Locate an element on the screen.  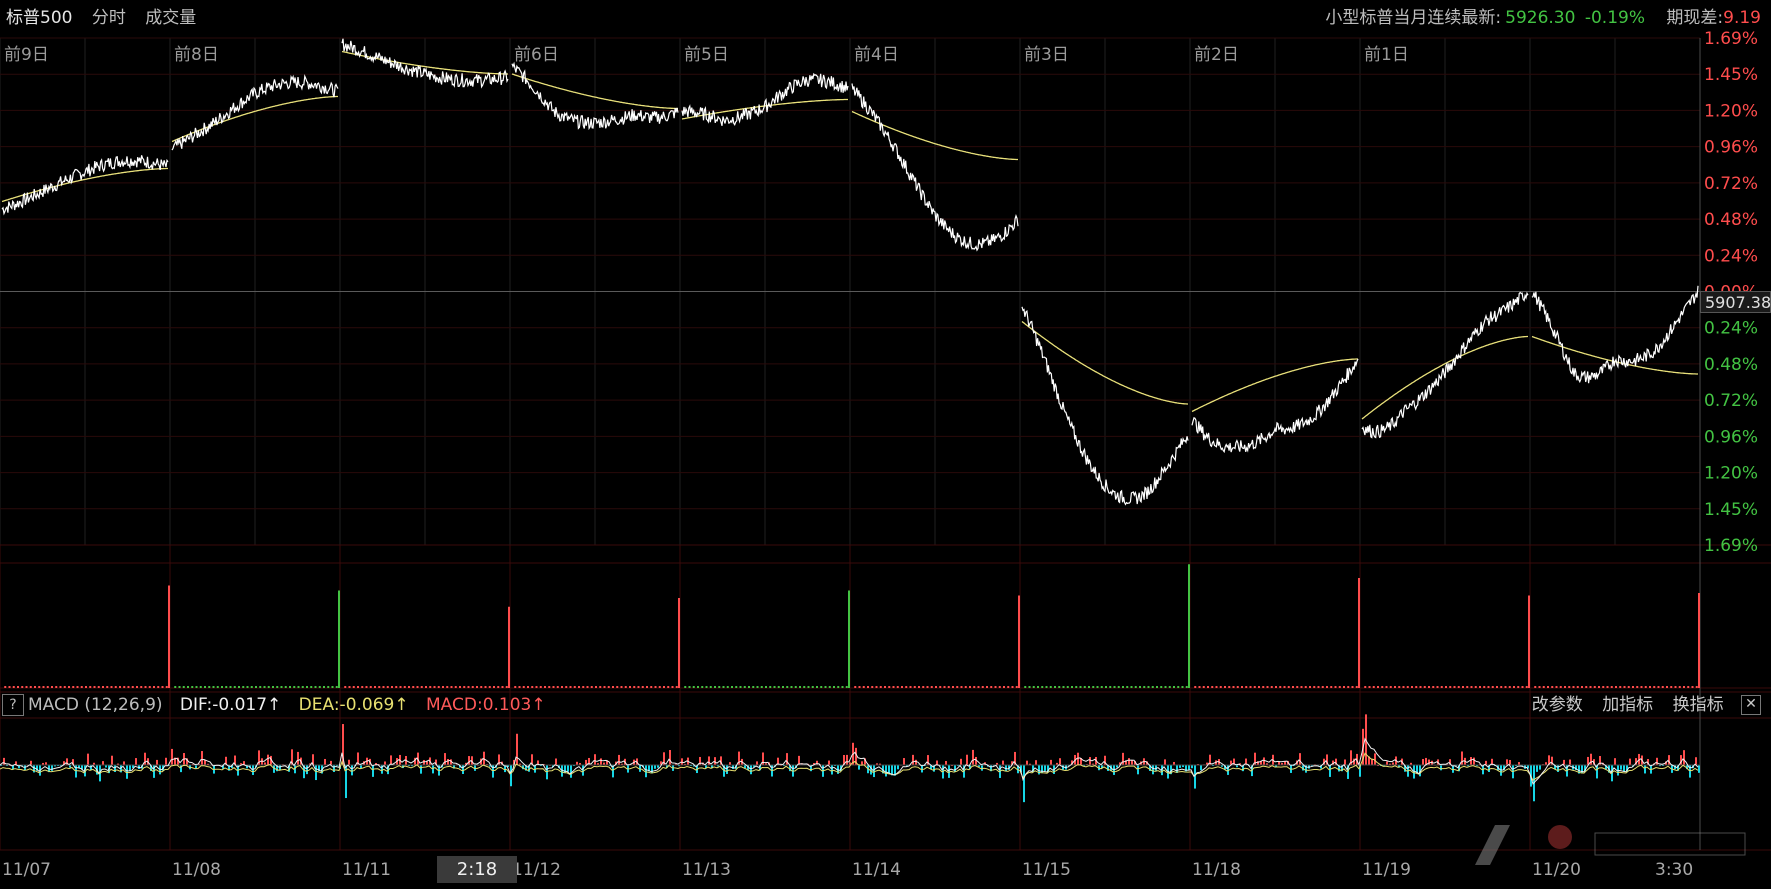
macd-name: MACD (12,26,9) is located at coordinates (95, 705).